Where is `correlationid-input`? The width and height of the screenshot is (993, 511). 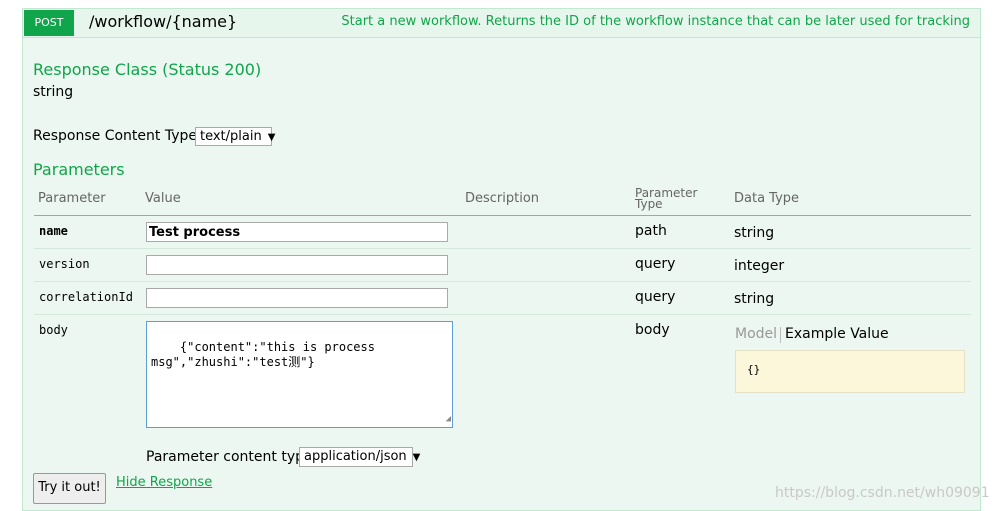 correlationid-input is located at coordinates (297, 298).